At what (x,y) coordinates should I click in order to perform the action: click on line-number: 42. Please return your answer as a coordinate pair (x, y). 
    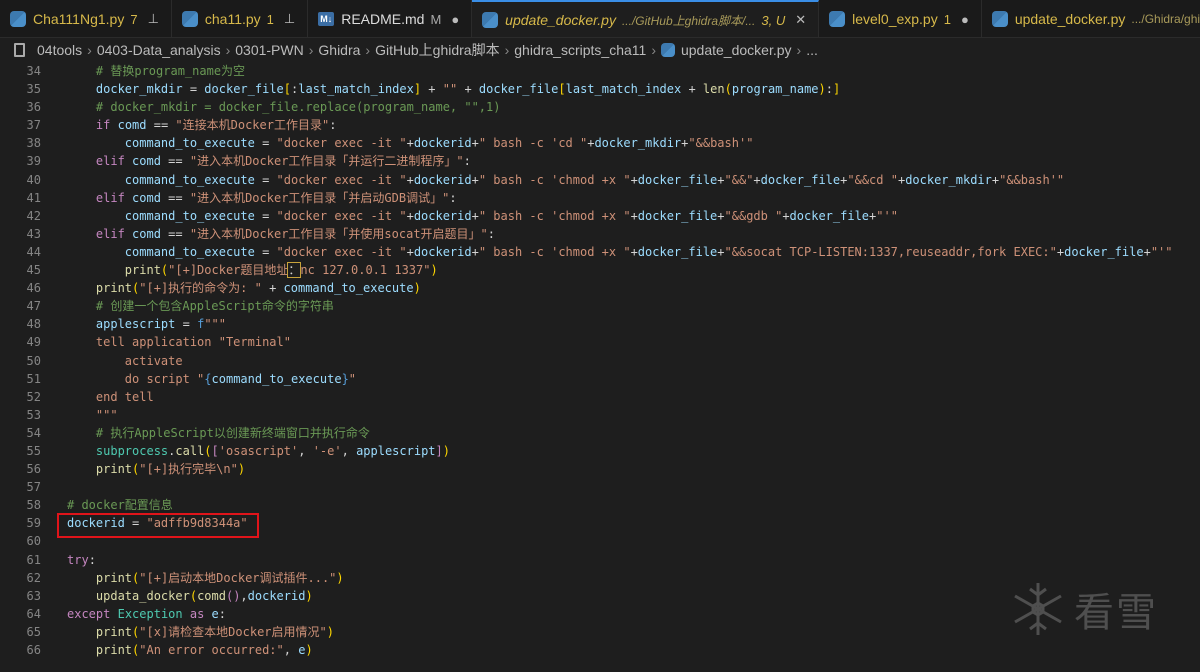
    Looking at the image, I should click on (33, 215).